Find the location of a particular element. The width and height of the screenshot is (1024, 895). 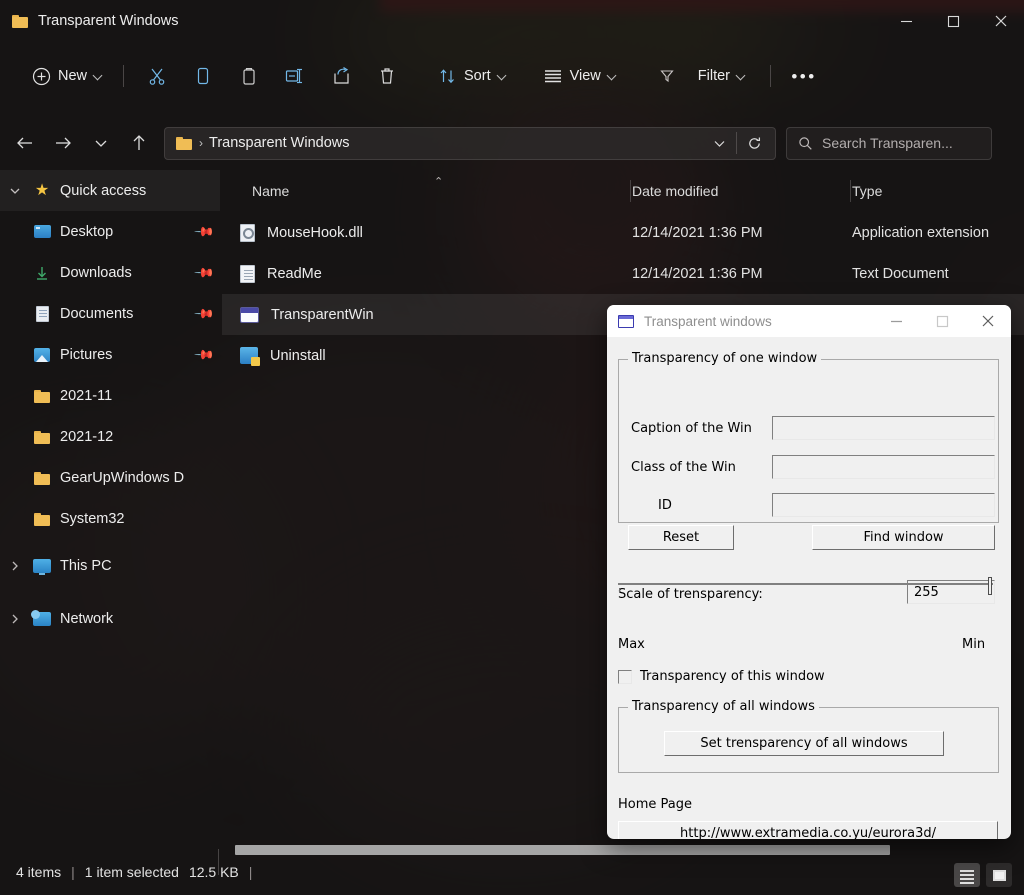

transparency-slider-track is located at coordinates (805, 584).